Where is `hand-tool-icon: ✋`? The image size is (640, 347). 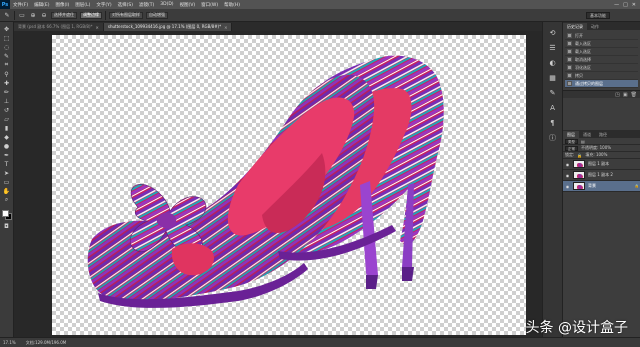 hand-tool-icon: ✋ is located at coordinates (6, 191).